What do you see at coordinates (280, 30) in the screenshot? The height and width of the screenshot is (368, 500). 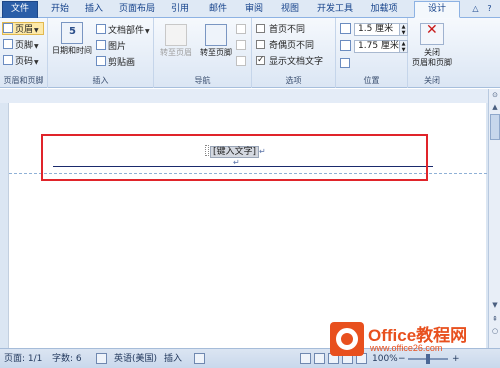 I see `different-first-page-checkbox: 首页不同` at bounding box center [280, 30].